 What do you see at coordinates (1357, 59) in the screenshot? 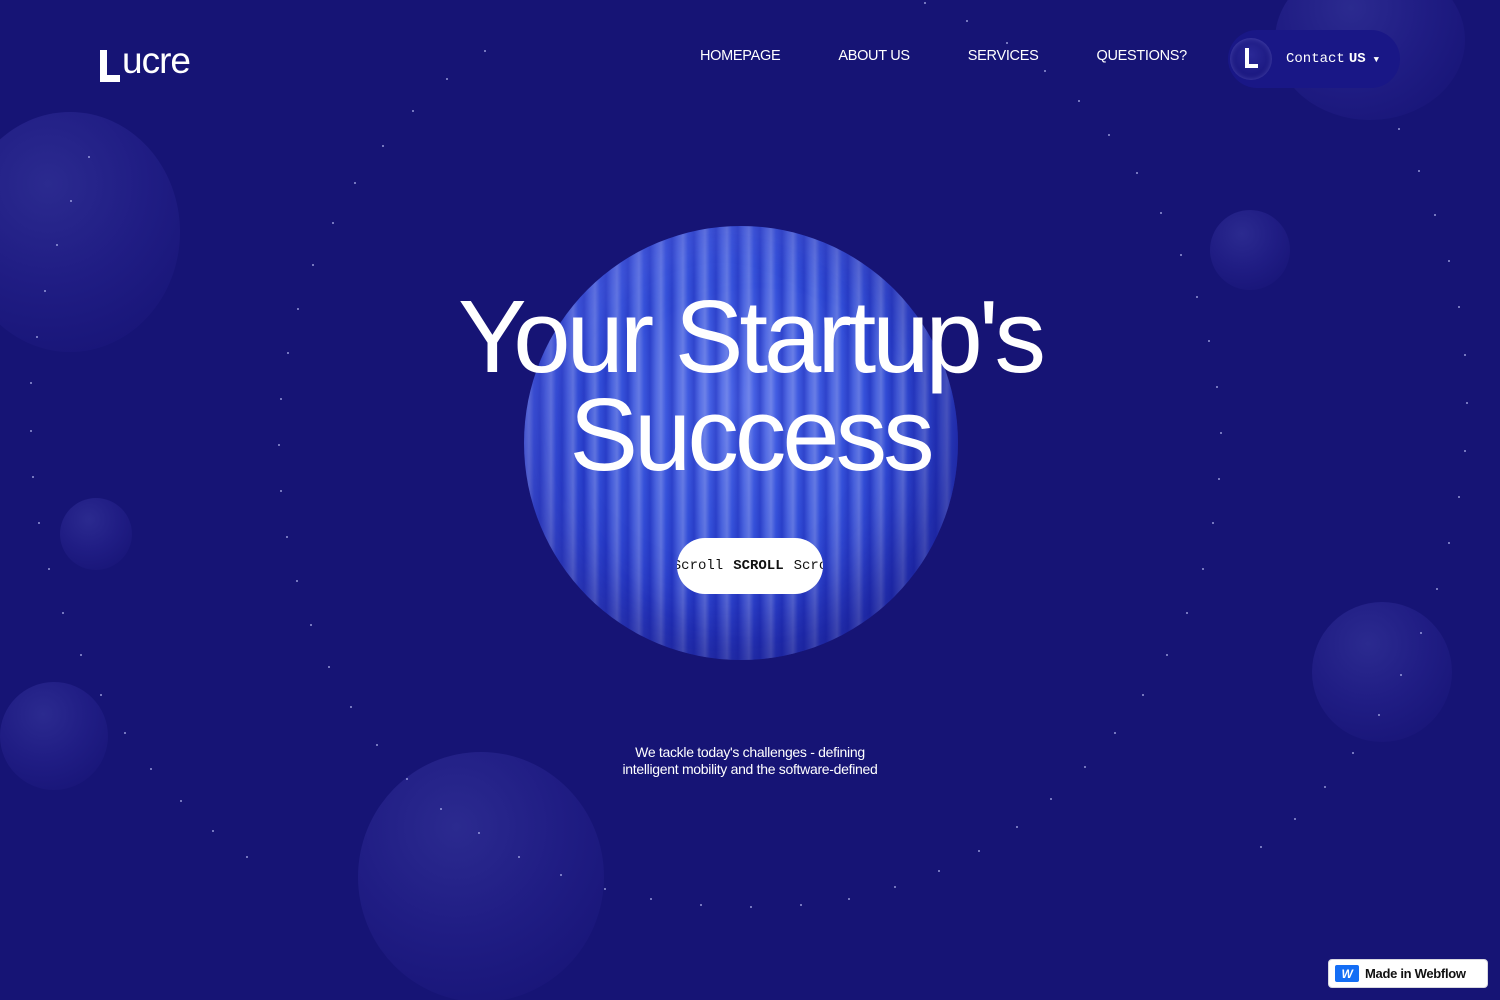
I see `contact-label-bold: US` at bounding box center [1357, 59].